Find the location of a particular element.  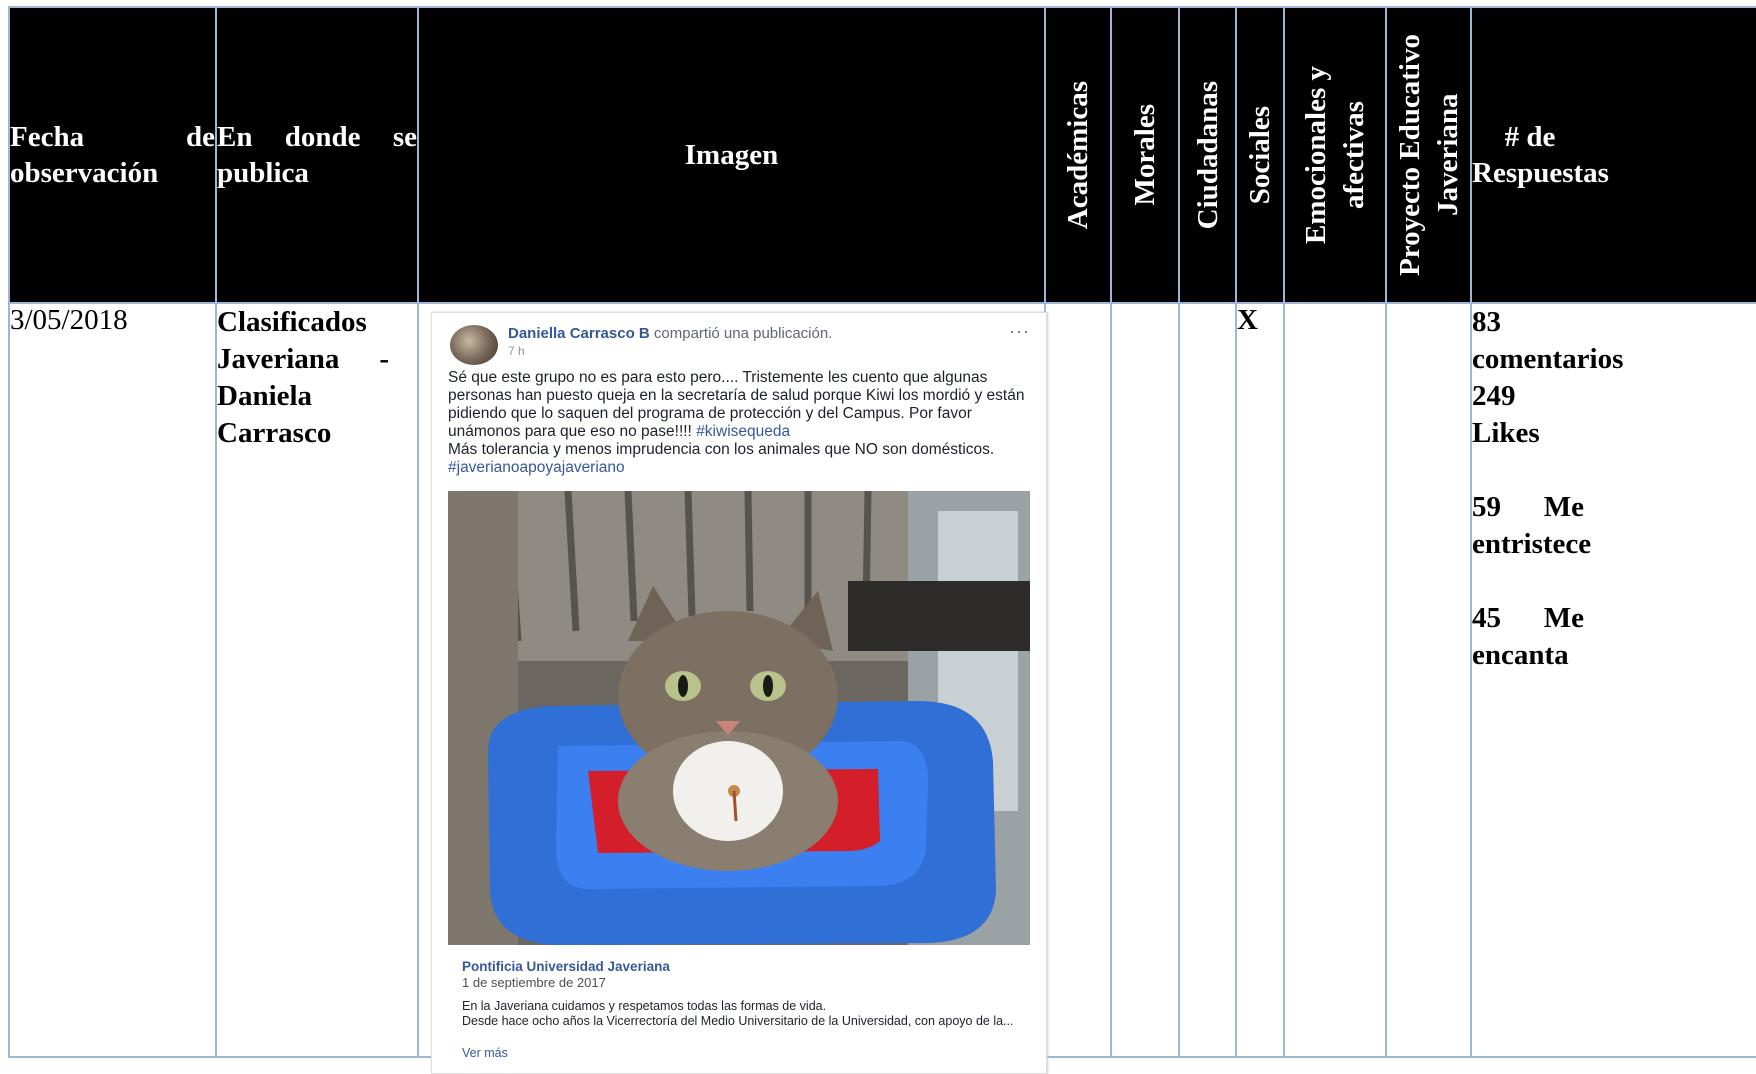

header-proyecto-label: Proyecto Educativo Javeriana is located at coordinates (1429, 155).